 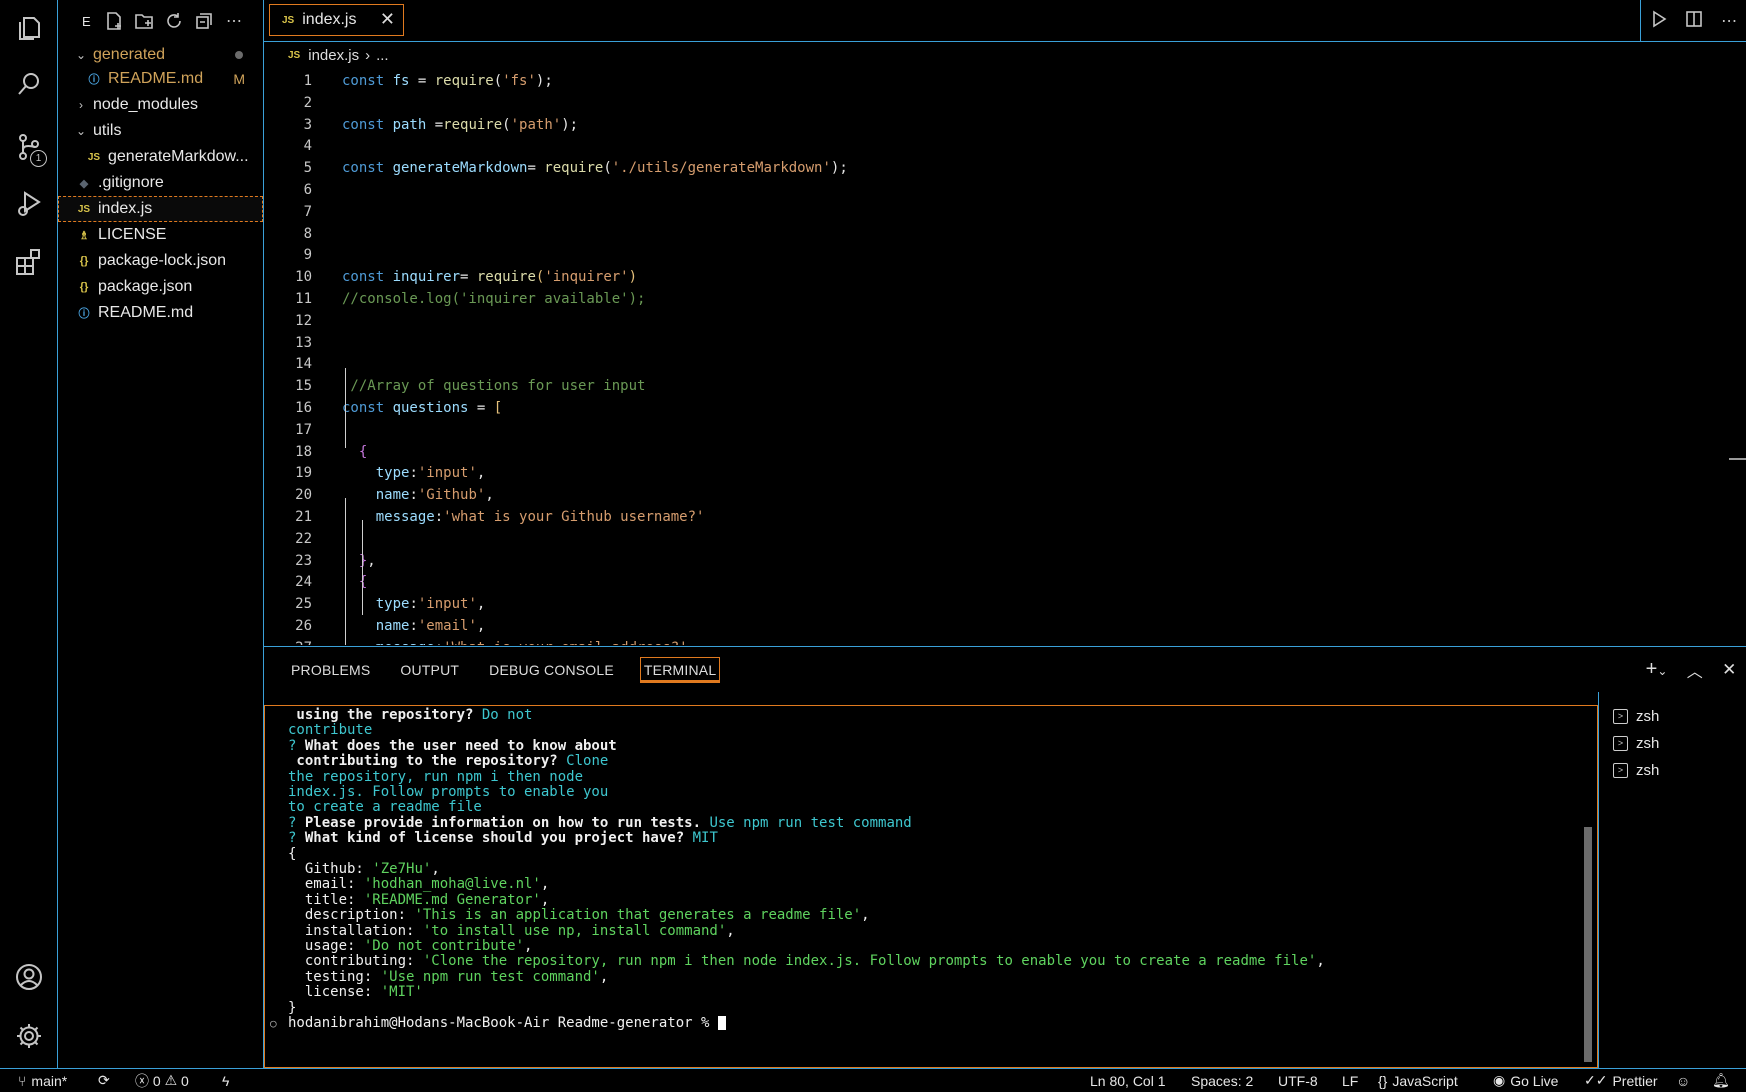 I want to click on close-icon: ✕, so click(x=387, y=19).